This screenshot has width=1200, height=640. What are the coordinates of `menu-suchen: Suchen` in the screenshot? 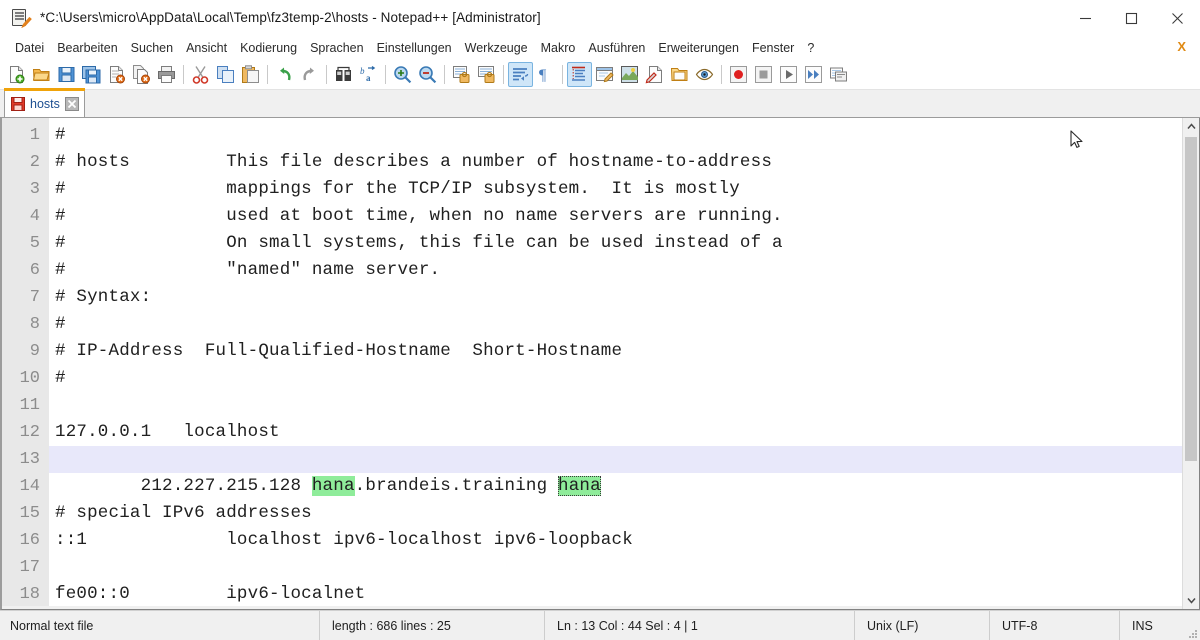 It's located at (152, 48).